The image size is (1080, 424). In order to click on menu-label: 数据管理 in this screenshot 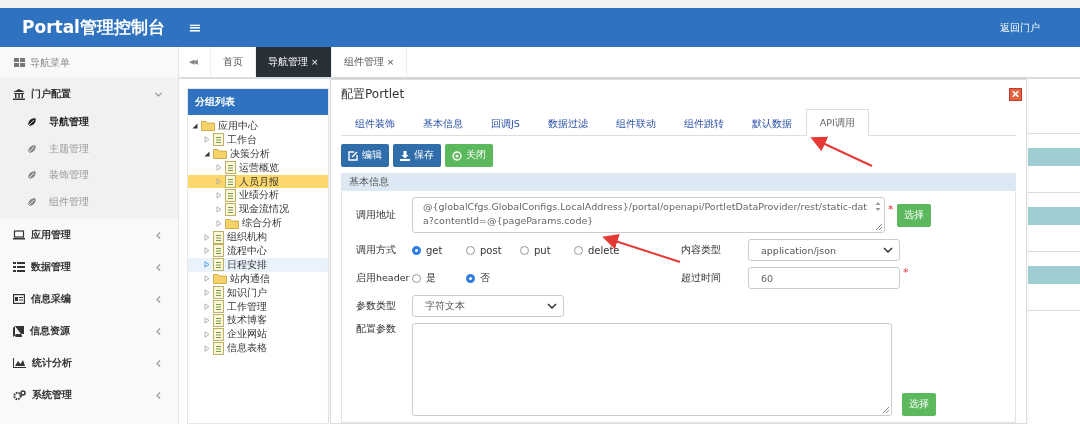, I will do `click(51, 267)`.